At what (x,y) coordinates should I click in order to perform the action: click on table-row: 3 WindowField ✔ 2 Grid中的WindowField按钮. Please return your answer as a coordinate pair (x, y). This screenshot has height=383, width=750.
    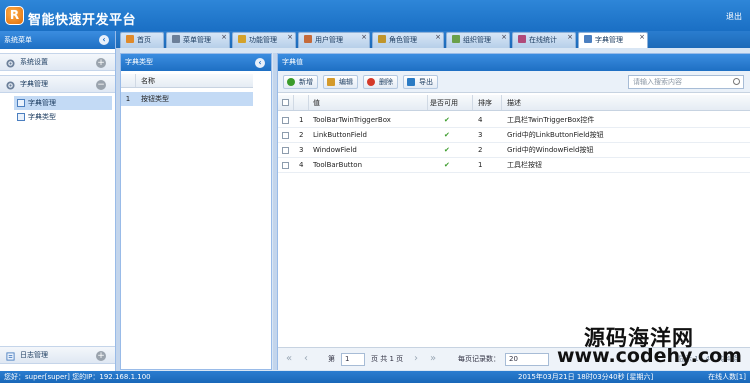
    Looking at the image, I should click on (514, 150).